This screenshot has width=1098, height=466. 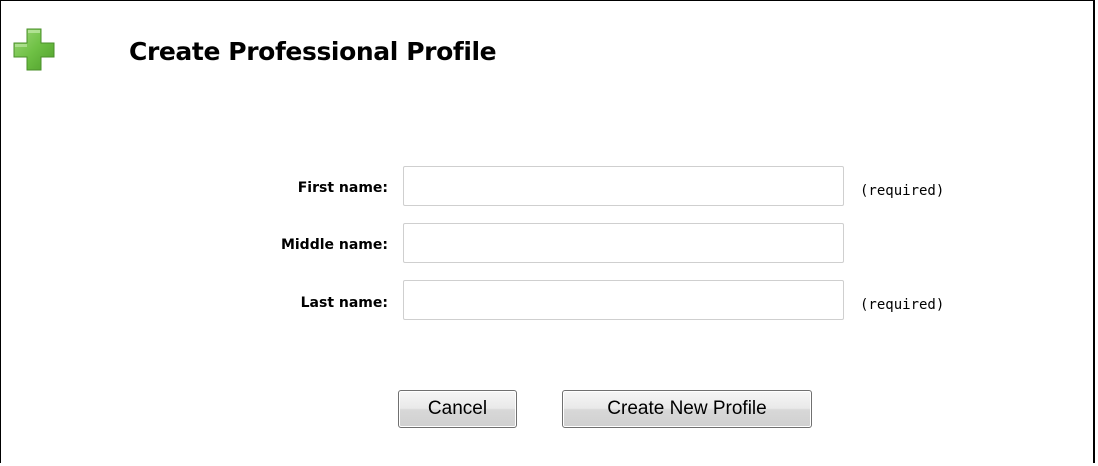 I want to click on cancel-button: Cancel, so click(x=457, y=409).